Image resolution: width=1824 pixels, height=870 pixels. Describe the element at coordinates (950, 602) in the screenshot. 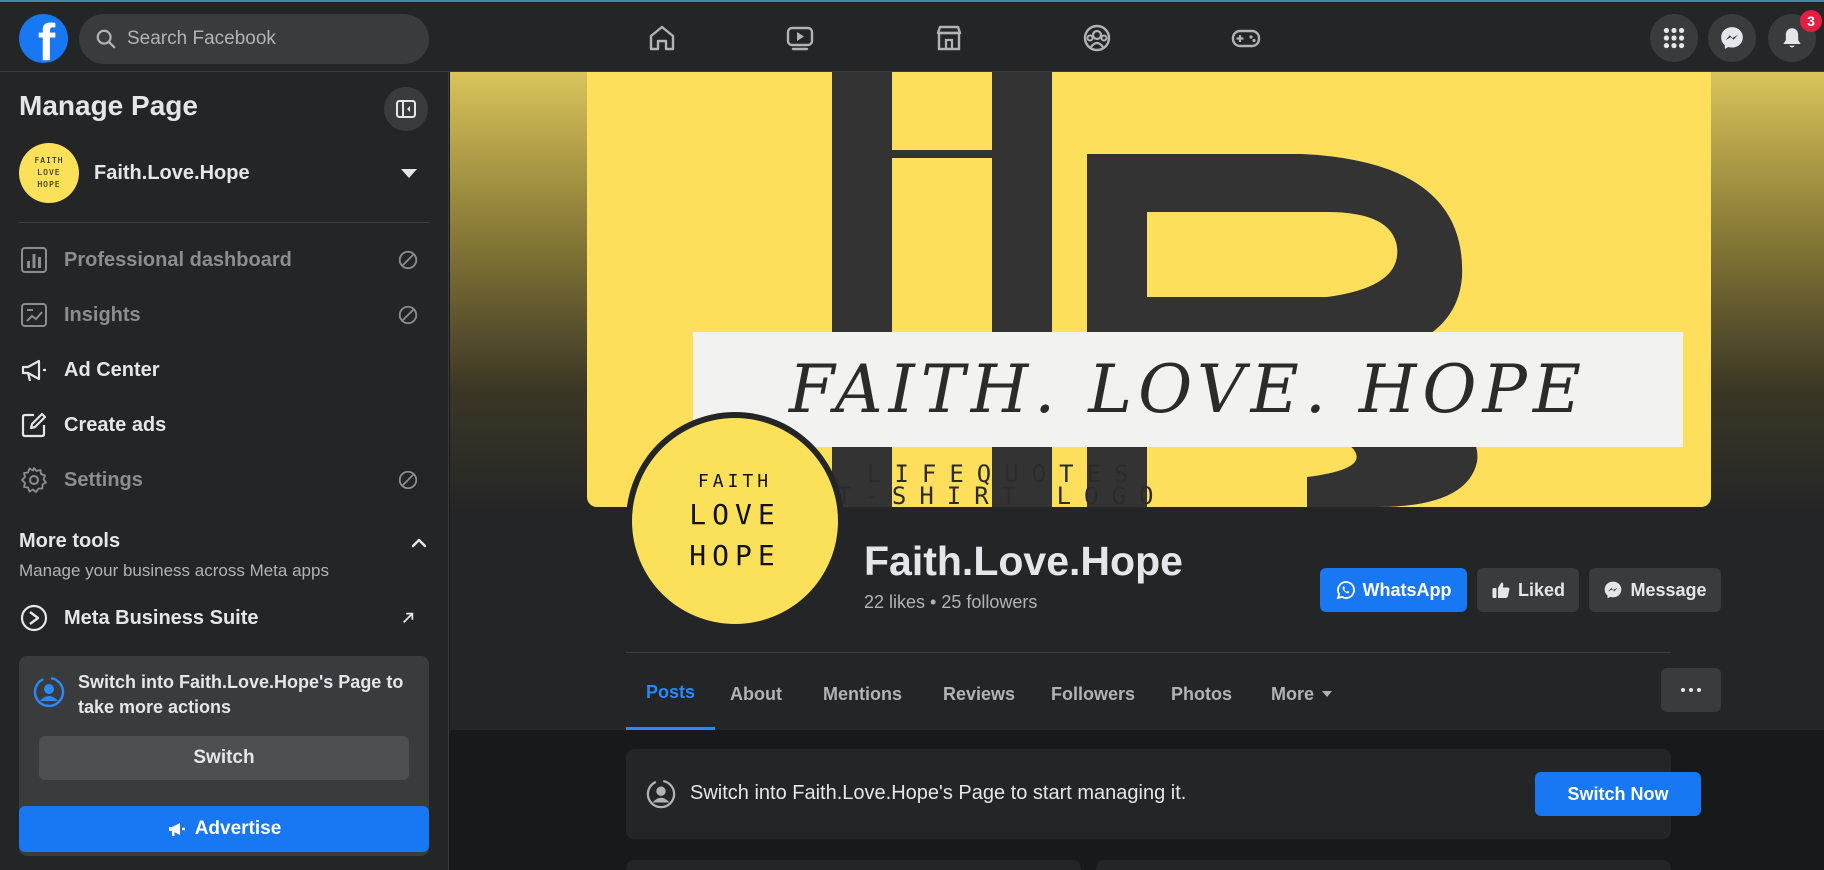

I see `page-stats: 22 likes • 25 followers` at that location.